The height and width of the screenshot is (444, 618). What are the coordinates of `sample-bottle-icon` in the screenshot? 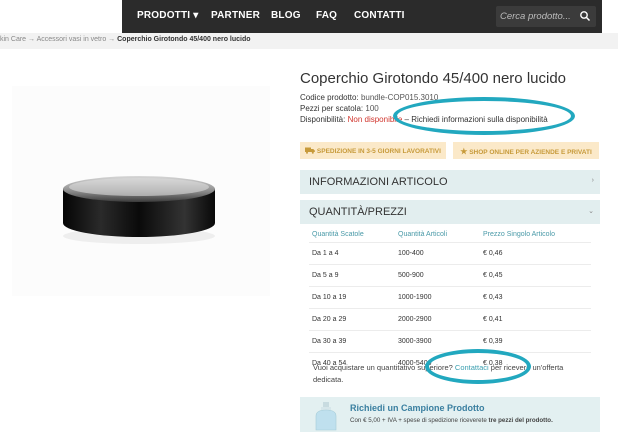 It's located at (326, 416).